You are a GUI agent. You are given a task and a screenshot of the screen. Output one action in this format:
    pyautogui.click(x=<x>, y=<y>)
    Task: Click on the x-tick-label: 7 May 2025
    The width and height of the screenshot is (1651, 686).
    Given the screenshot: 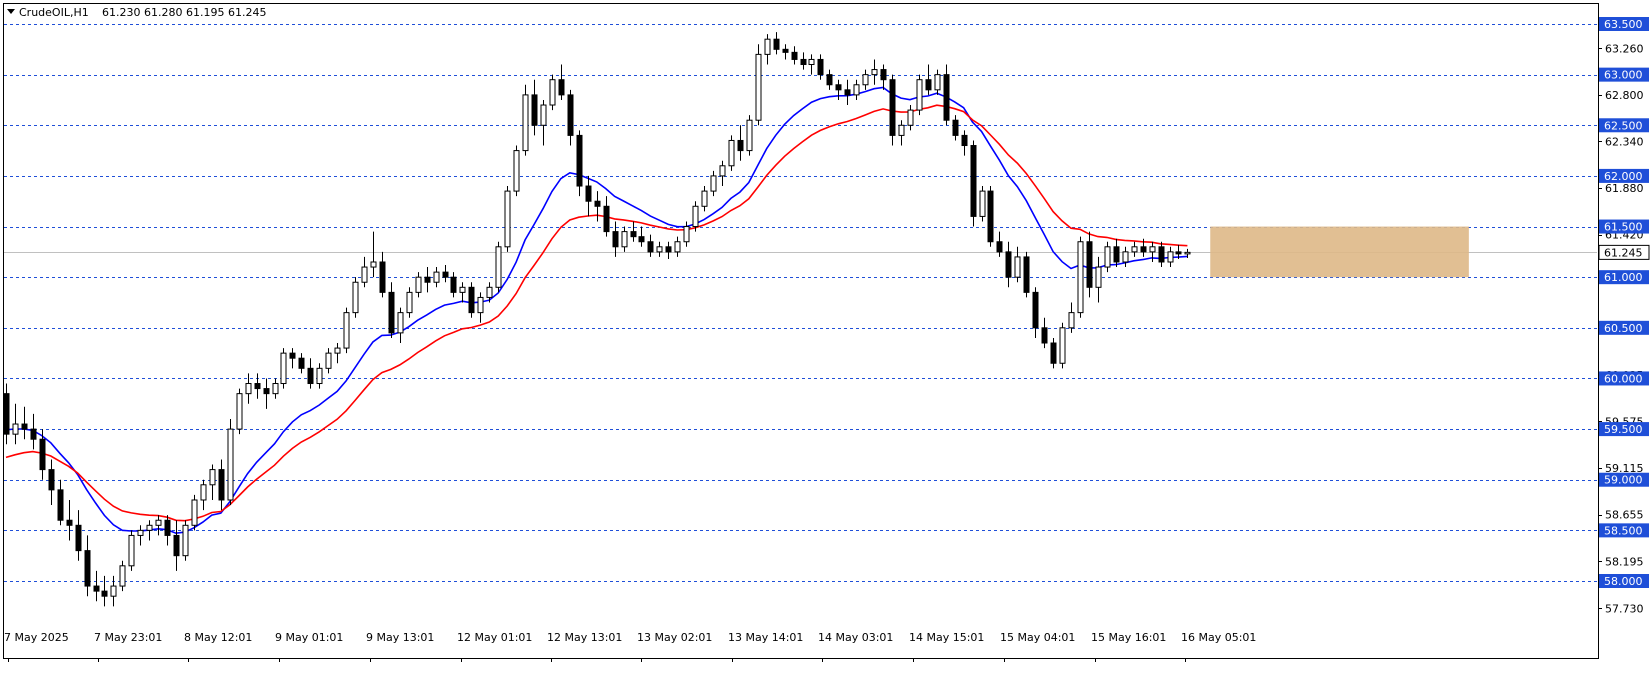 What is the action you would take?
    pyautogui.click(x=36, y=637)
    